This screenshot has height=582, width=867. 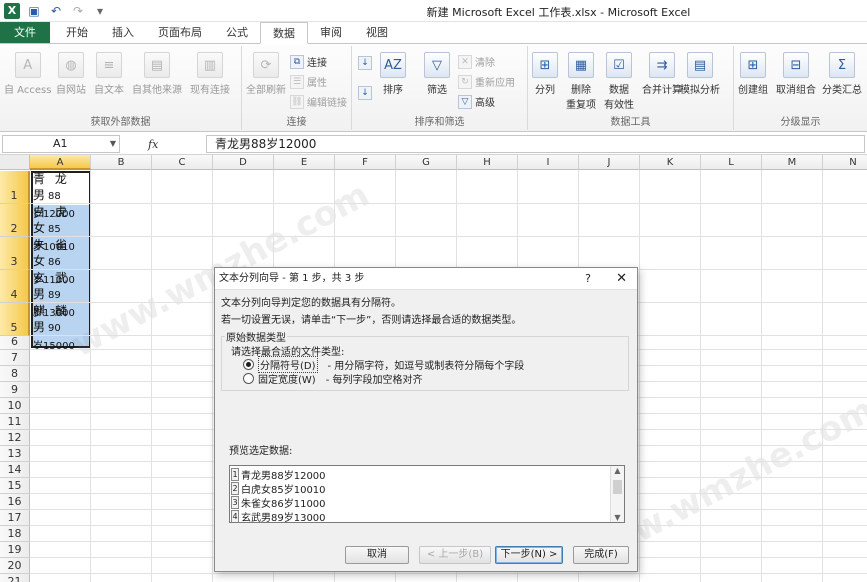 I want to click on filter-button: ▽ 筛选, so click(x=437, y=74).